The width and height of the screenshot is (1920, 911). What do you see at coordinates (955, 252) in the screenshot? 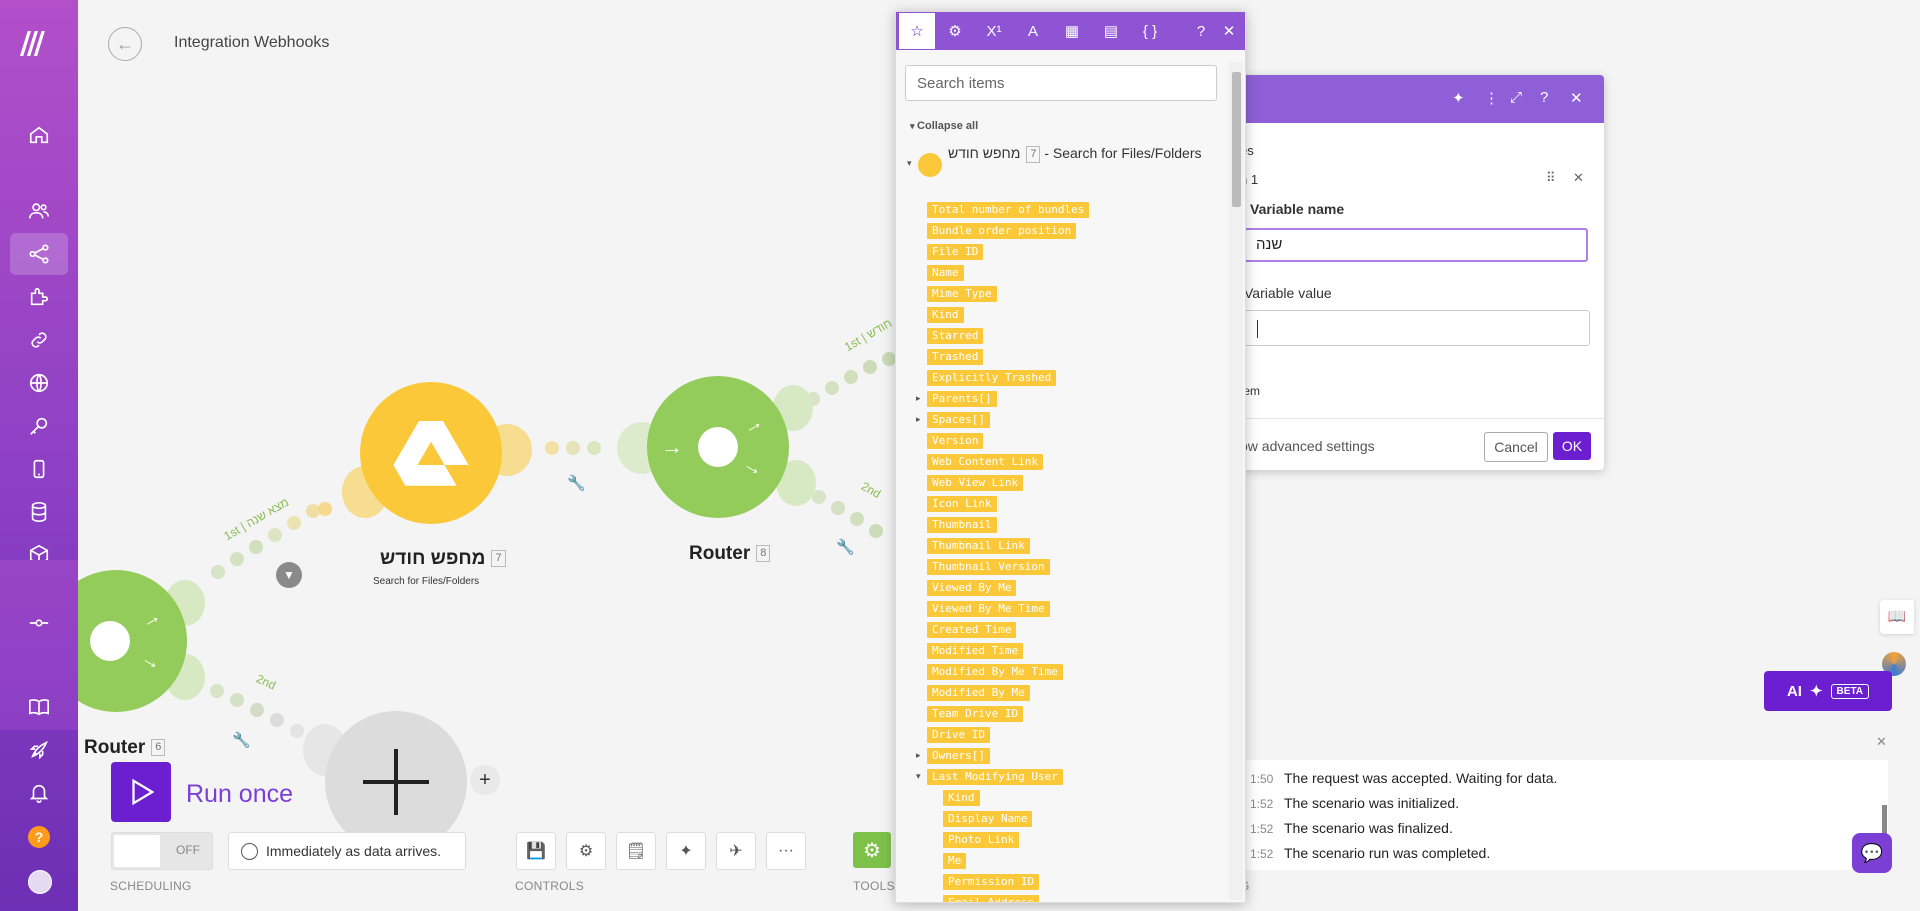
I see `mapping-item: File ID` at bounding box center [955, 252].